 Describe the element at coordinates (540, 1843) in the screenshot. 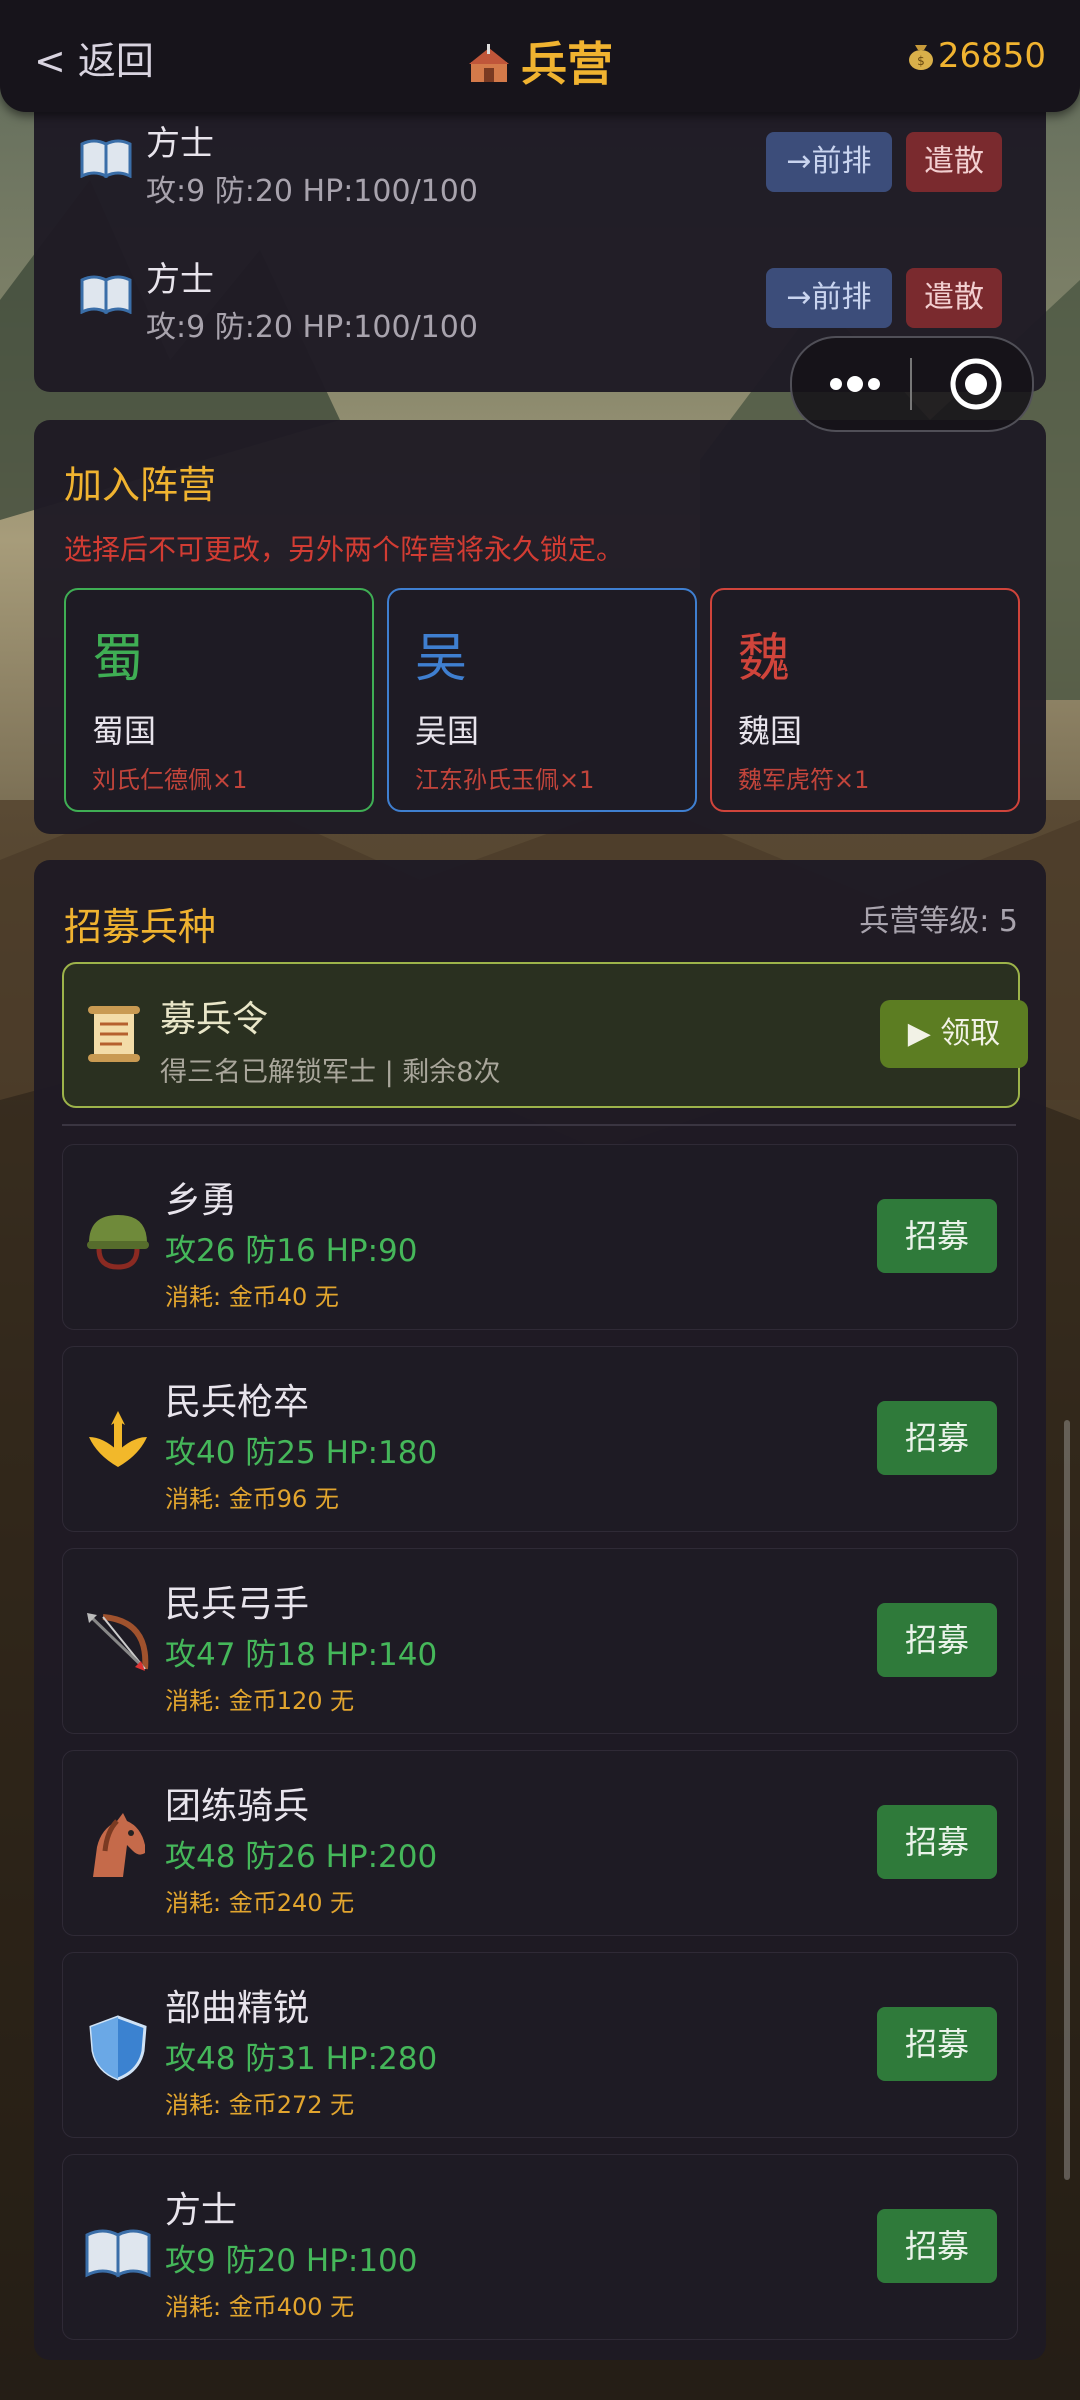

I see `unit-card: 团练骑兵 攻48 防26 HP:200 消耗: 金币240 无 招募` at that location.